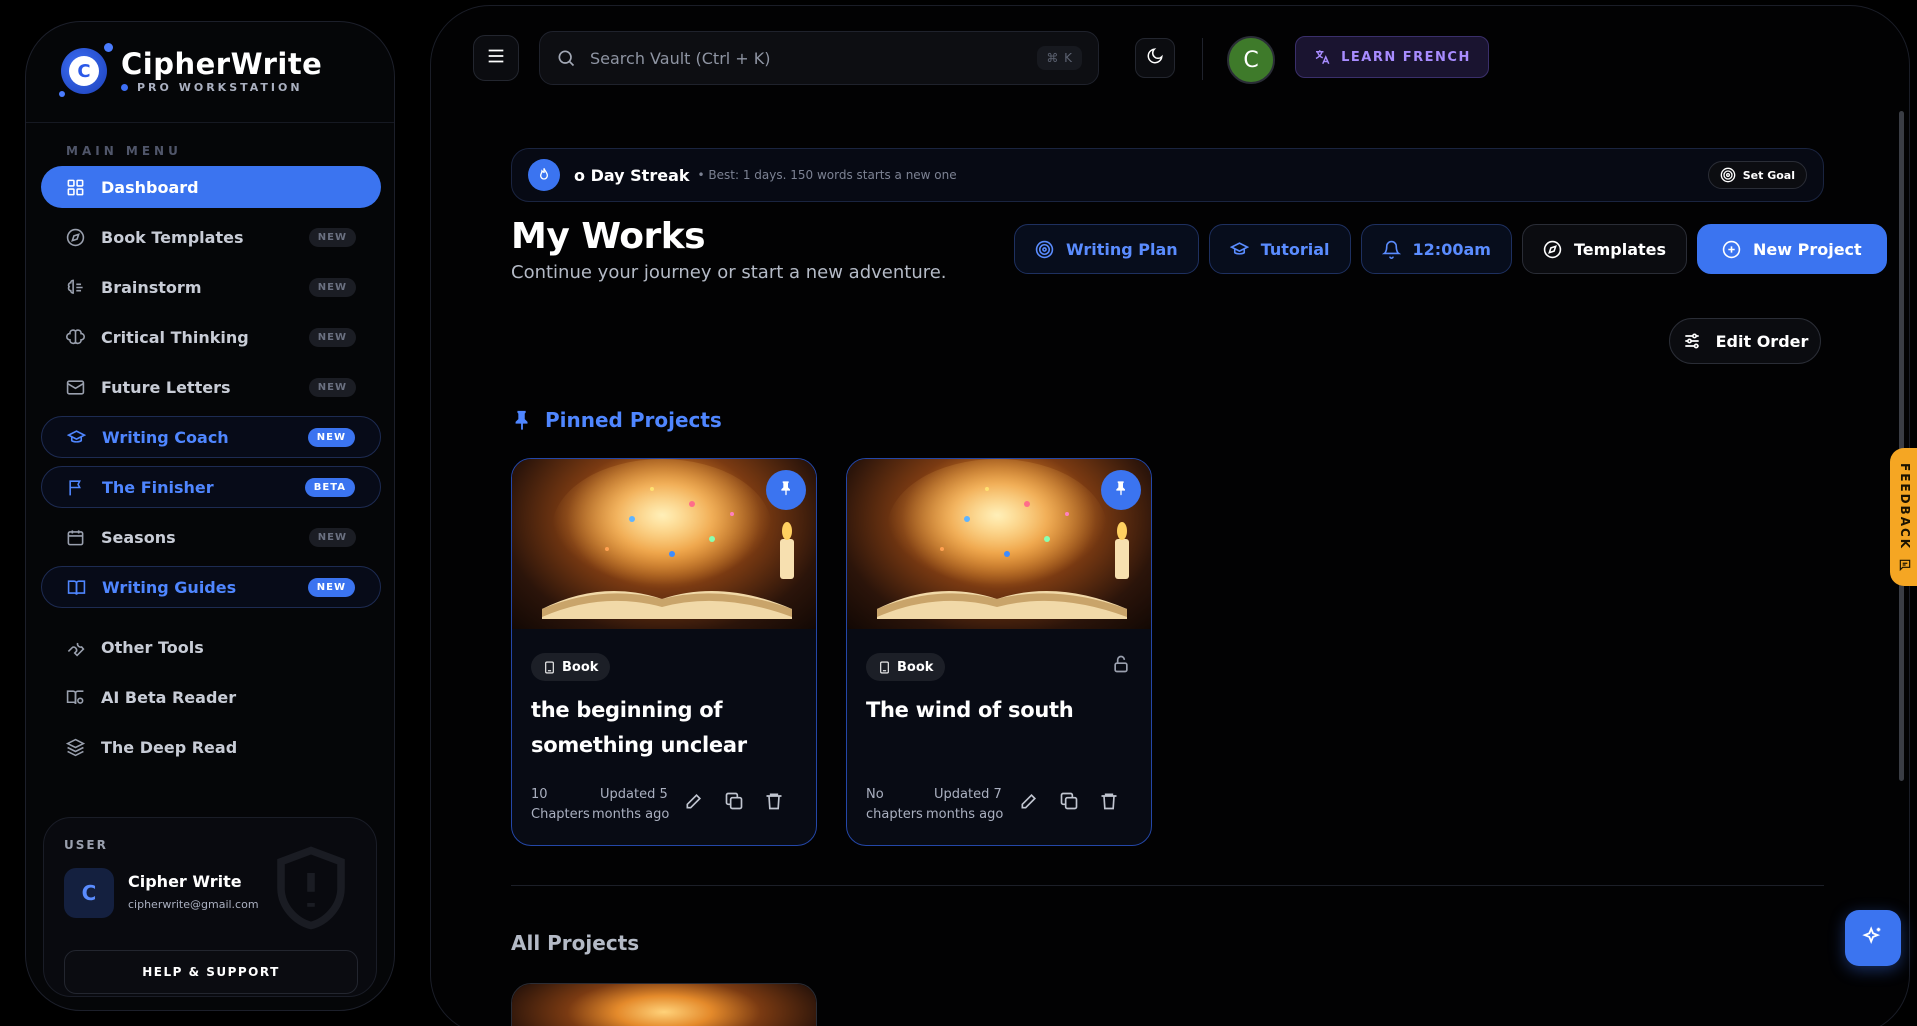  I want to click on pin-icon, so click(1121, 490).